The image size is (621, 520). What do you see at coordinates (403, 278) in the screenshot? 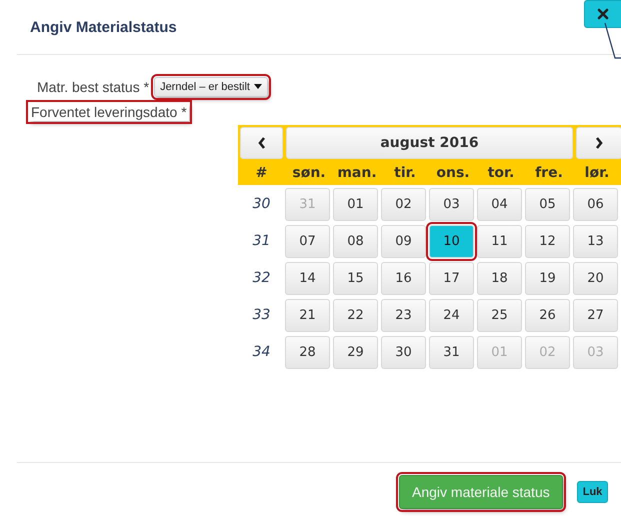
I see `day-button: 16` at bounding box center [403, 278].